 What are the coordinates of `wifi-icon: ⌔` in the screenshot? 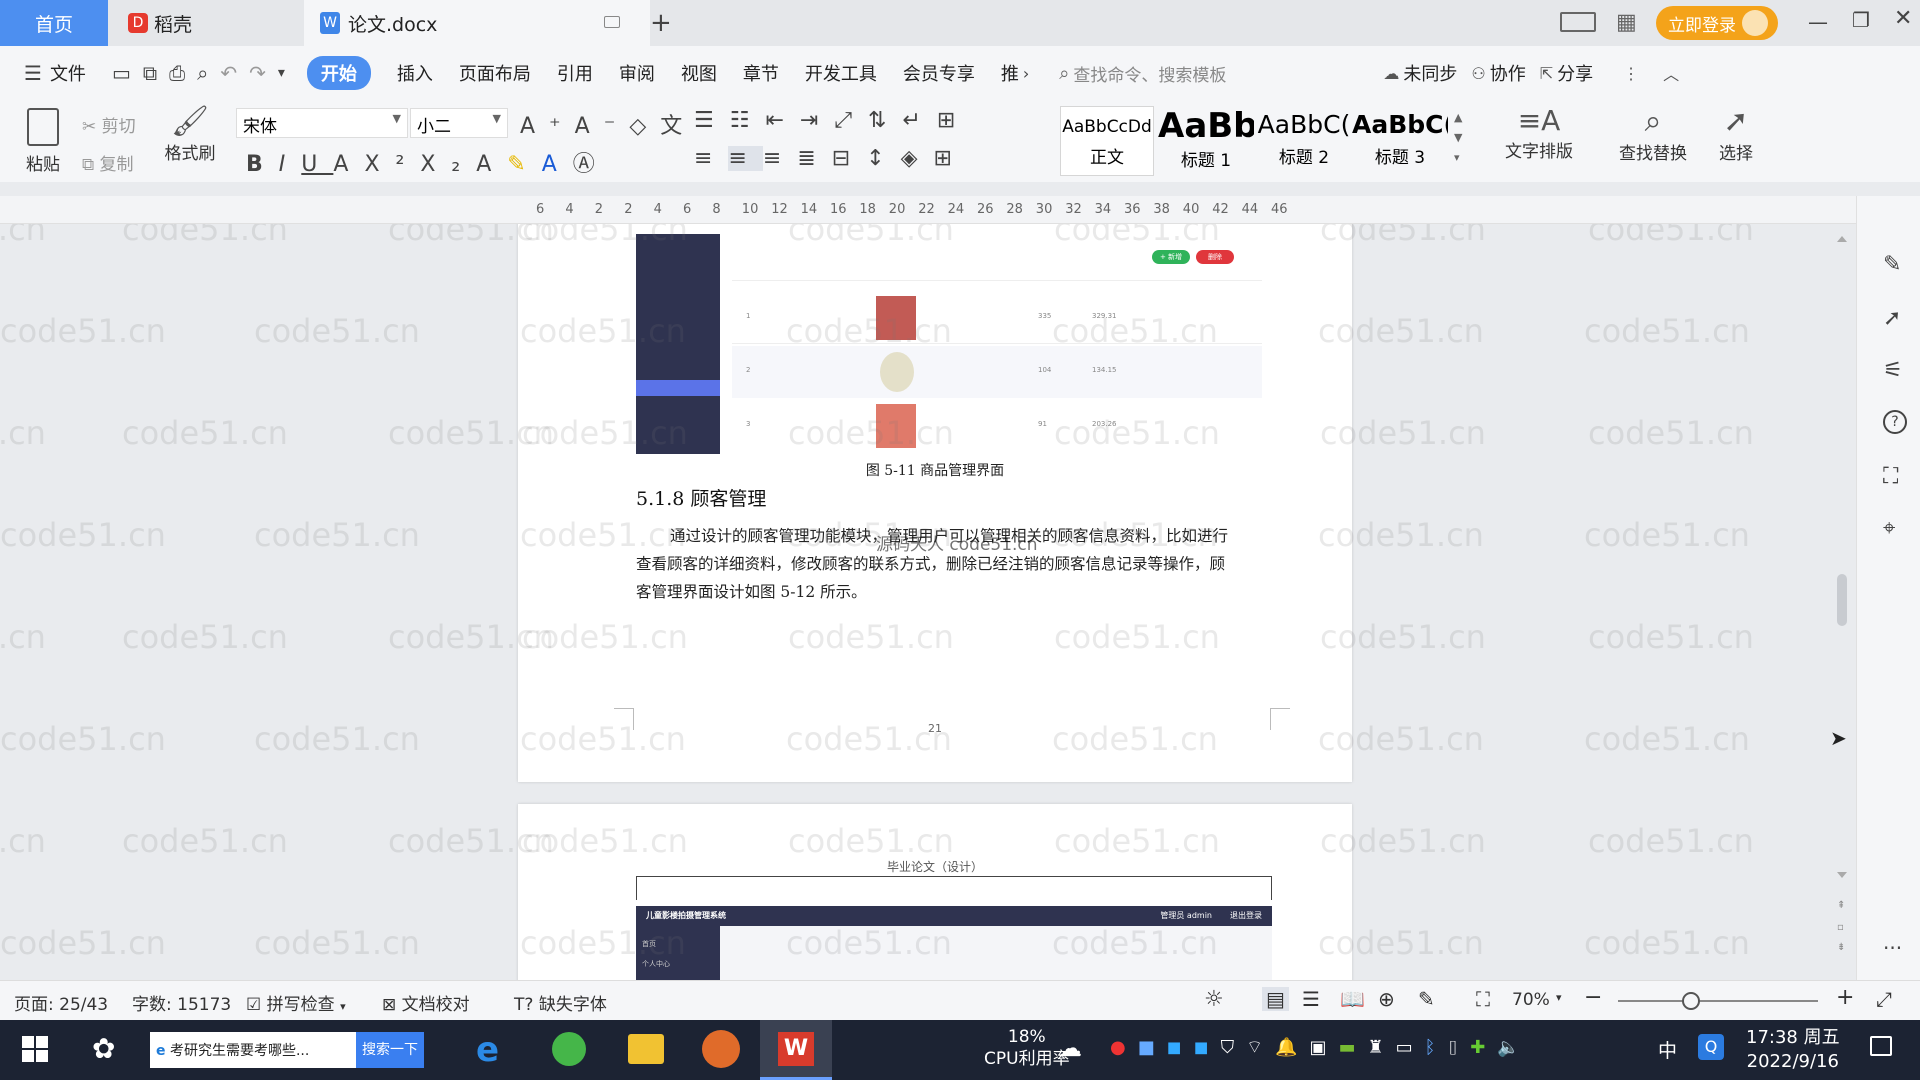 It's located at (1260, 1047).